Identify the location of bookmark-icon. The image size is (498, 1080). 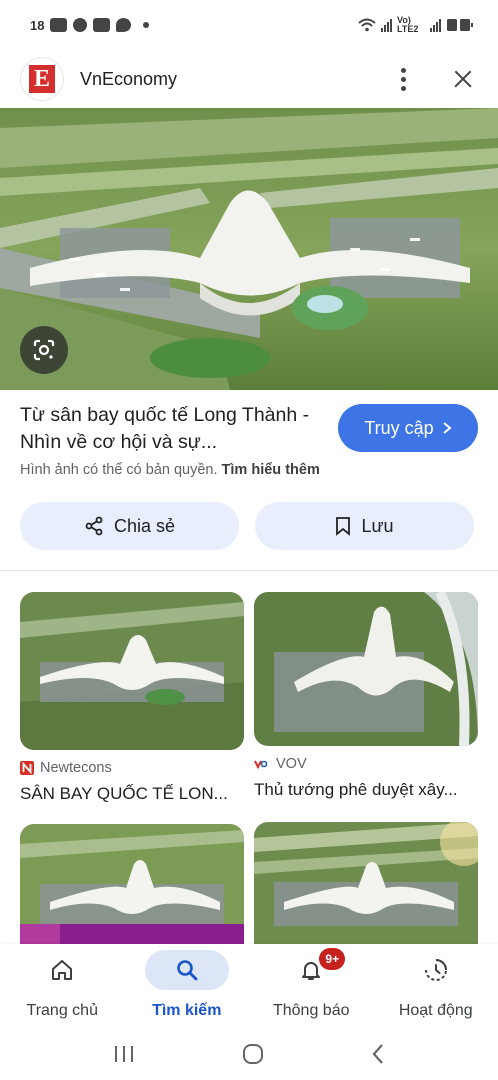
(343, 526).